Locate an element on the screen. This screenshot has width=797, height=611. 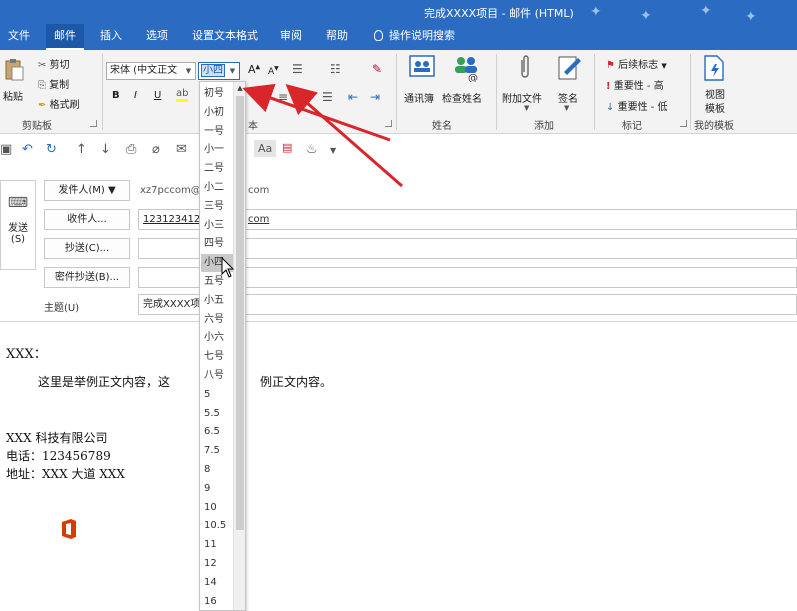
font-size-option: 小一 is located at coordinates (217, 150).